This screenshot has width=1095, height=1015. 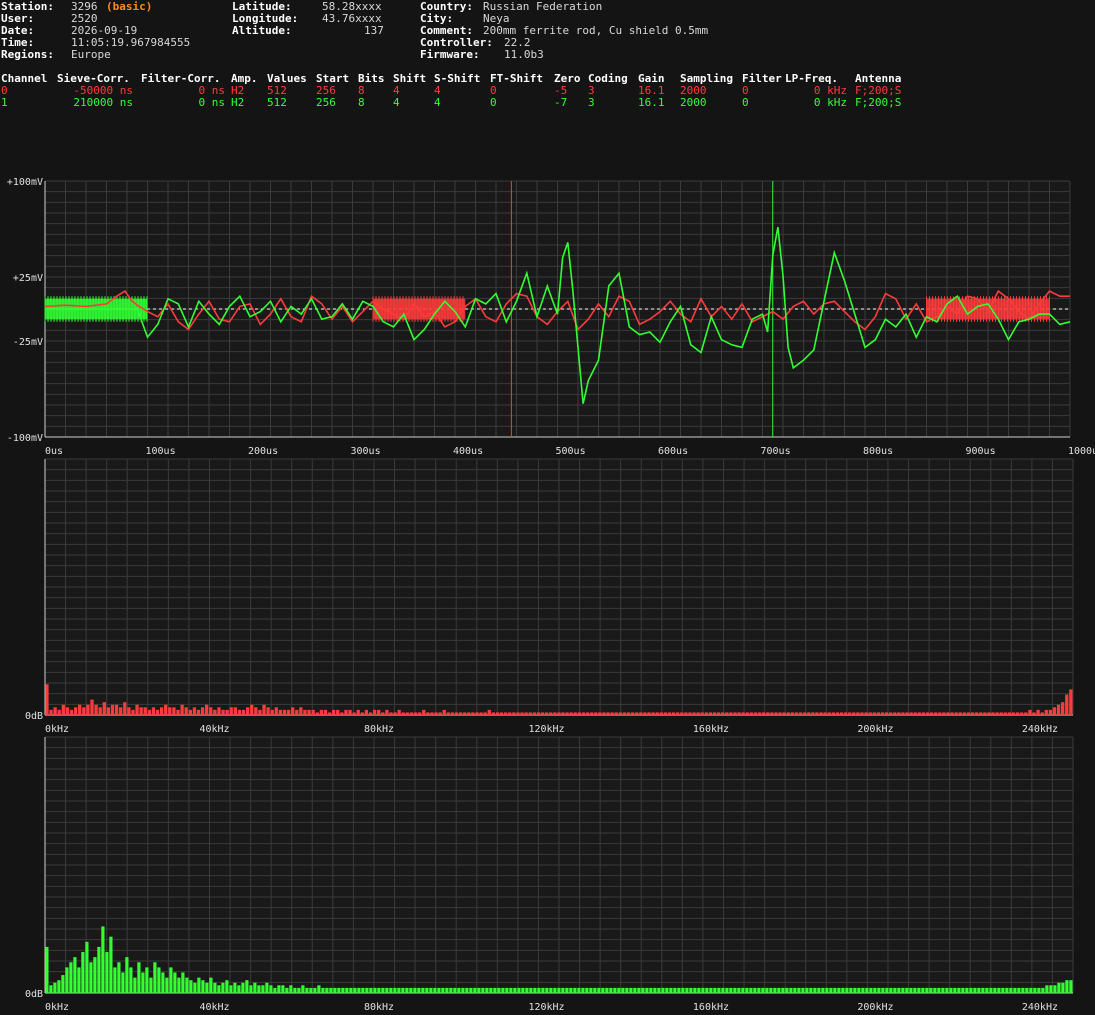 I want to click on x-tick-label: 700us, so click(x=776, y=451).